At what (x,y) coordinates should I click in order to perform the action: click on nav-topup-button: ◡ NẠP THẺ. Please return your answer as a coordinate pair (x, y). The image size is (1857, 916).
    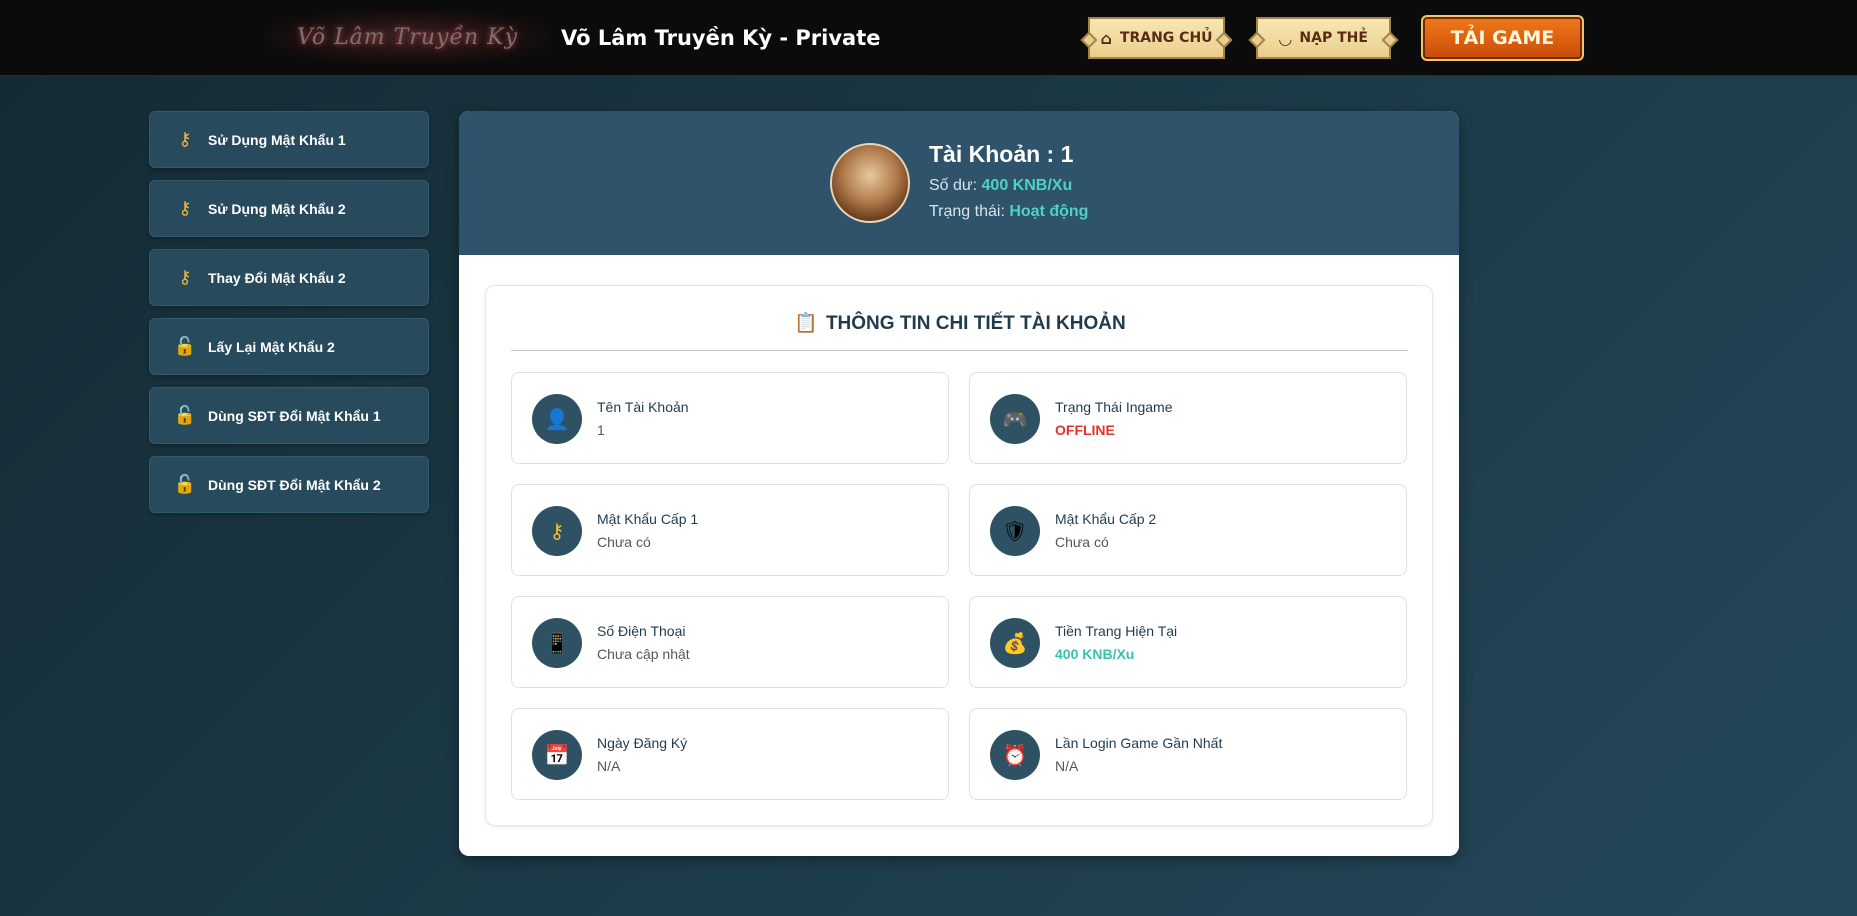
    Looking at the image, I should click on (1323, 38).